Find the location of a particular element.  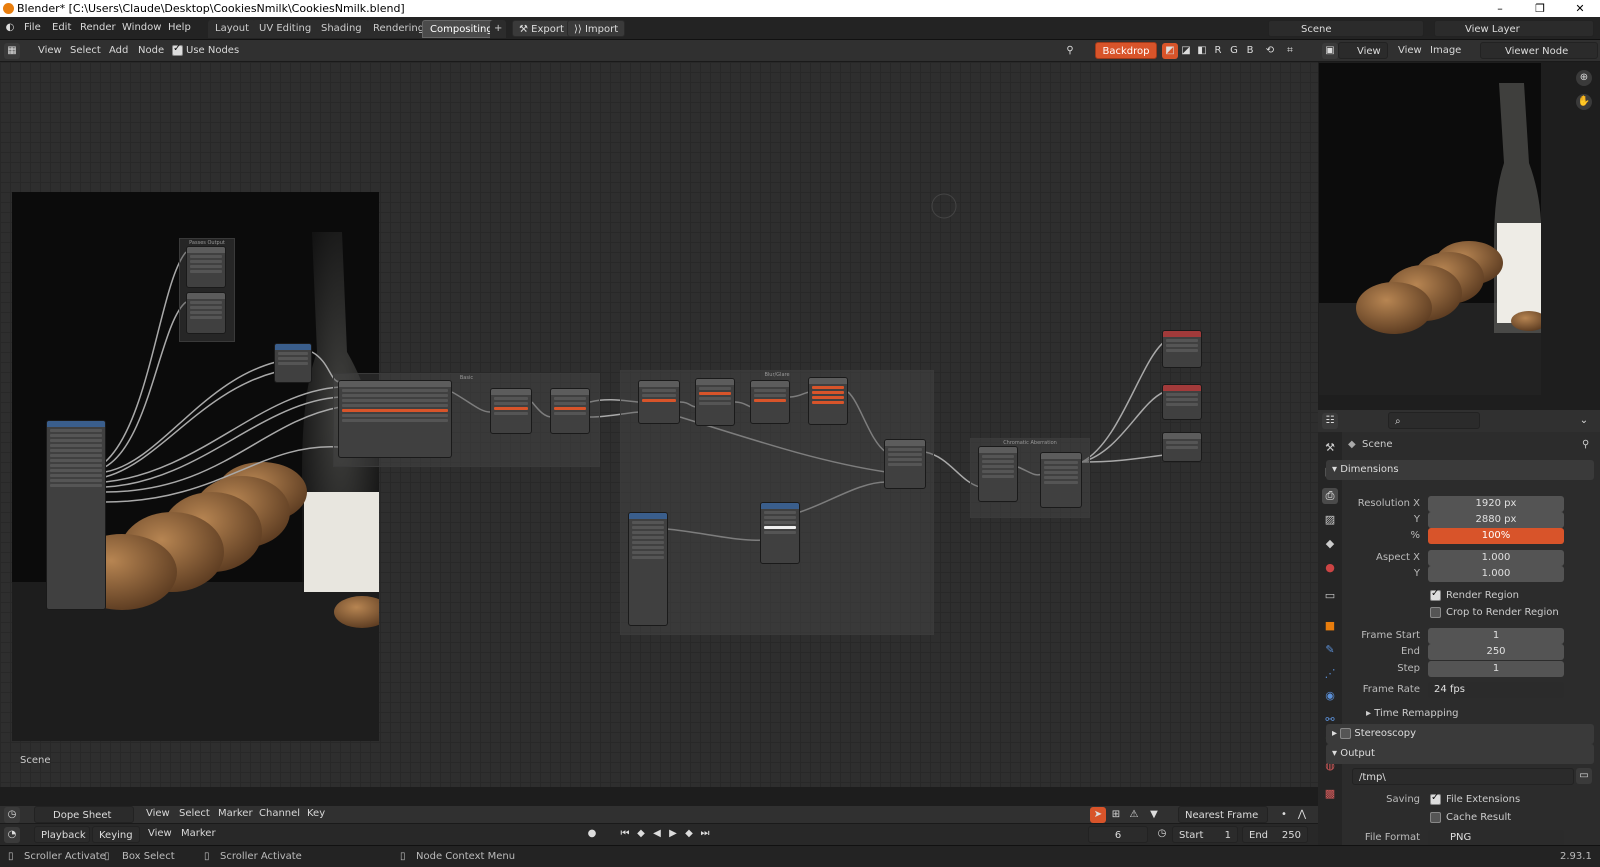

particles-tab-icon: ⋰ is located at coordinates (1330, 674).